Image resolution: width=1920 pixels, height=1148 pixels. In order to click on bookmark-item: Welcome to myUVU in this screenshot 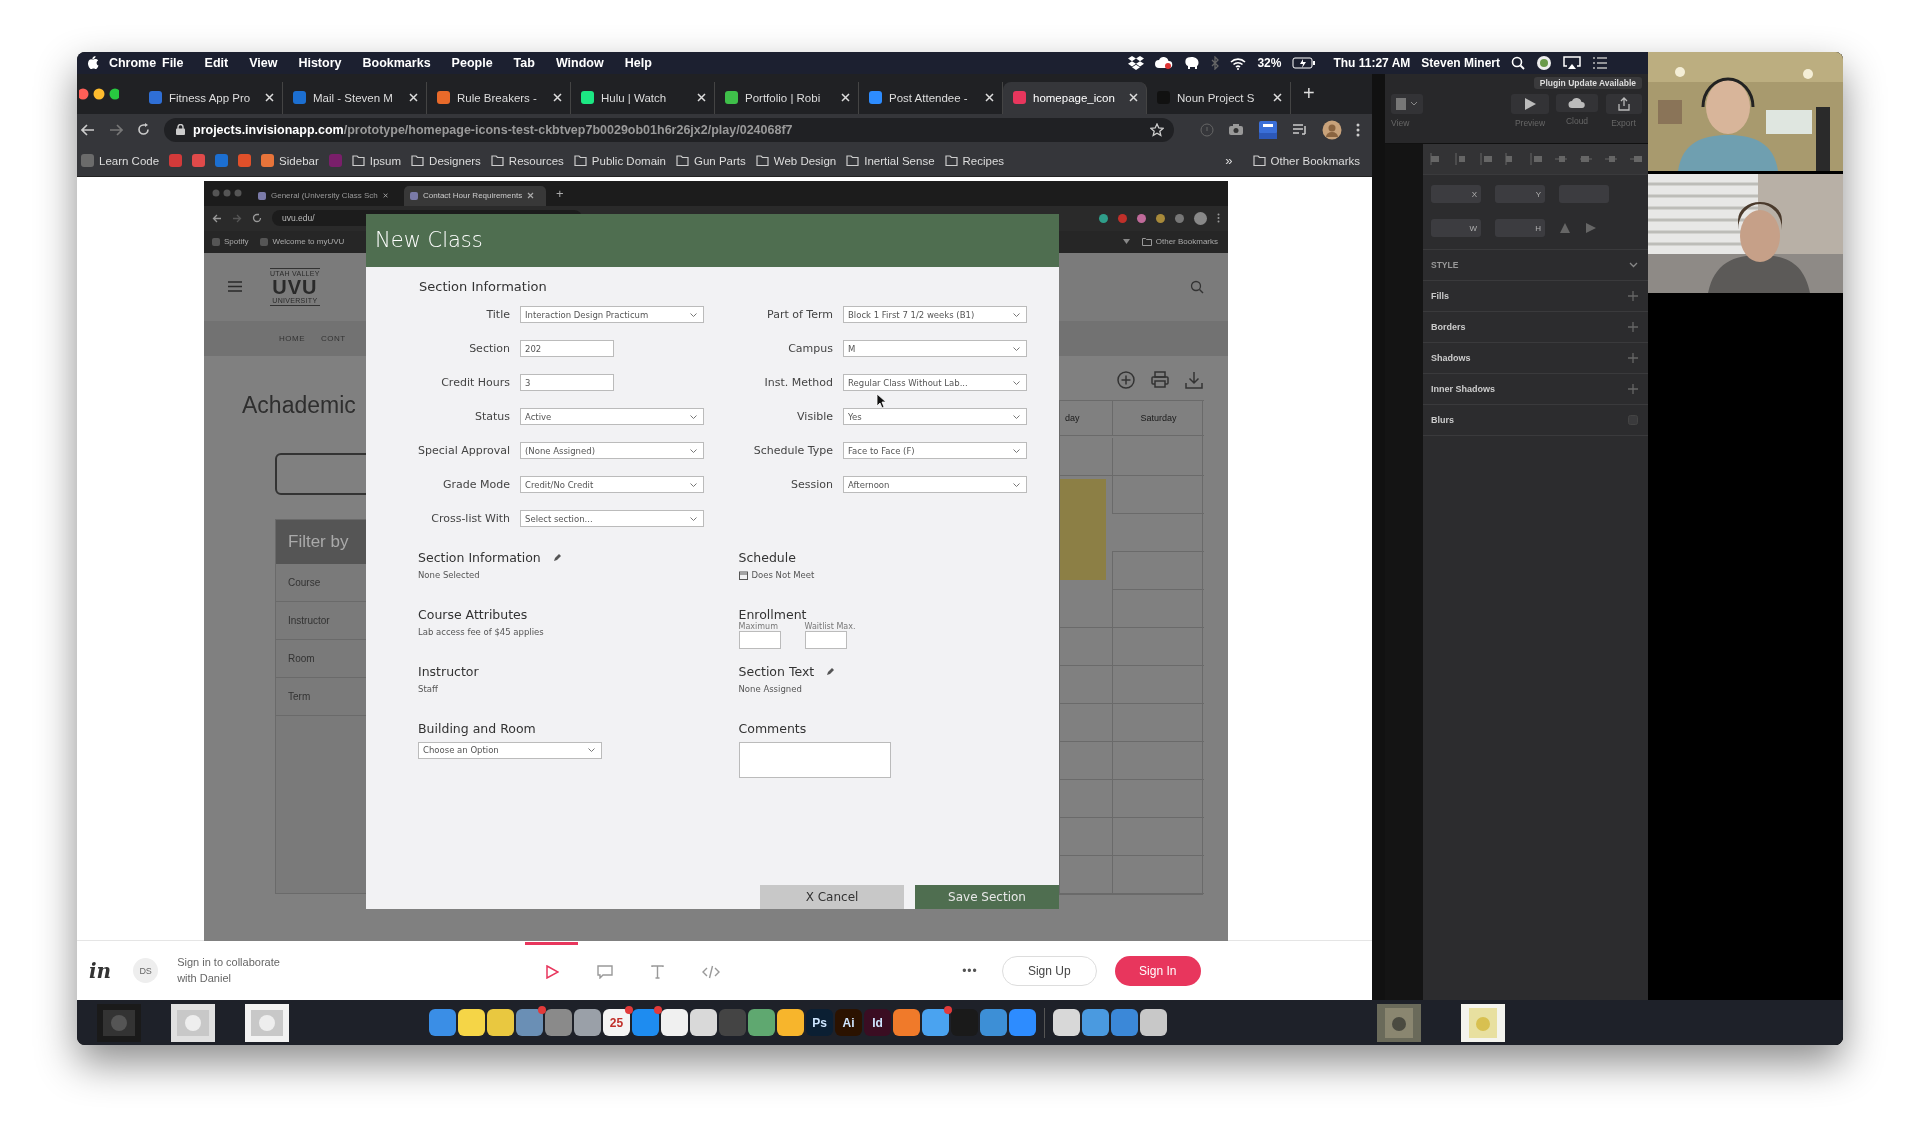, I will do `click(302, 242)`.